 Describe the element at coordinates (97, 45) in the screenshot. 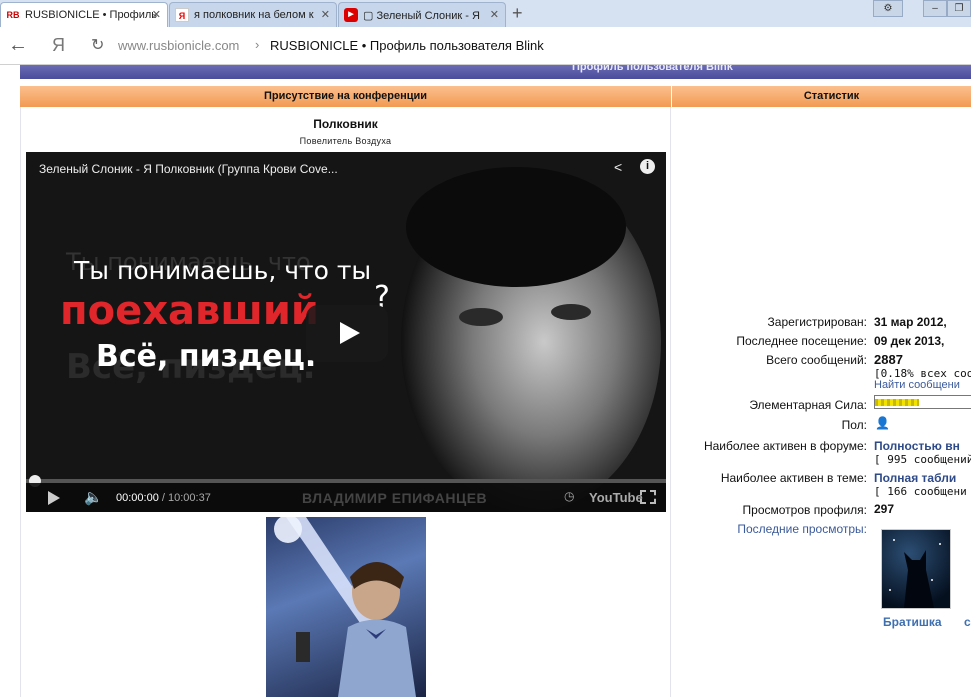

I see `reload-icon: ↻` at that location.